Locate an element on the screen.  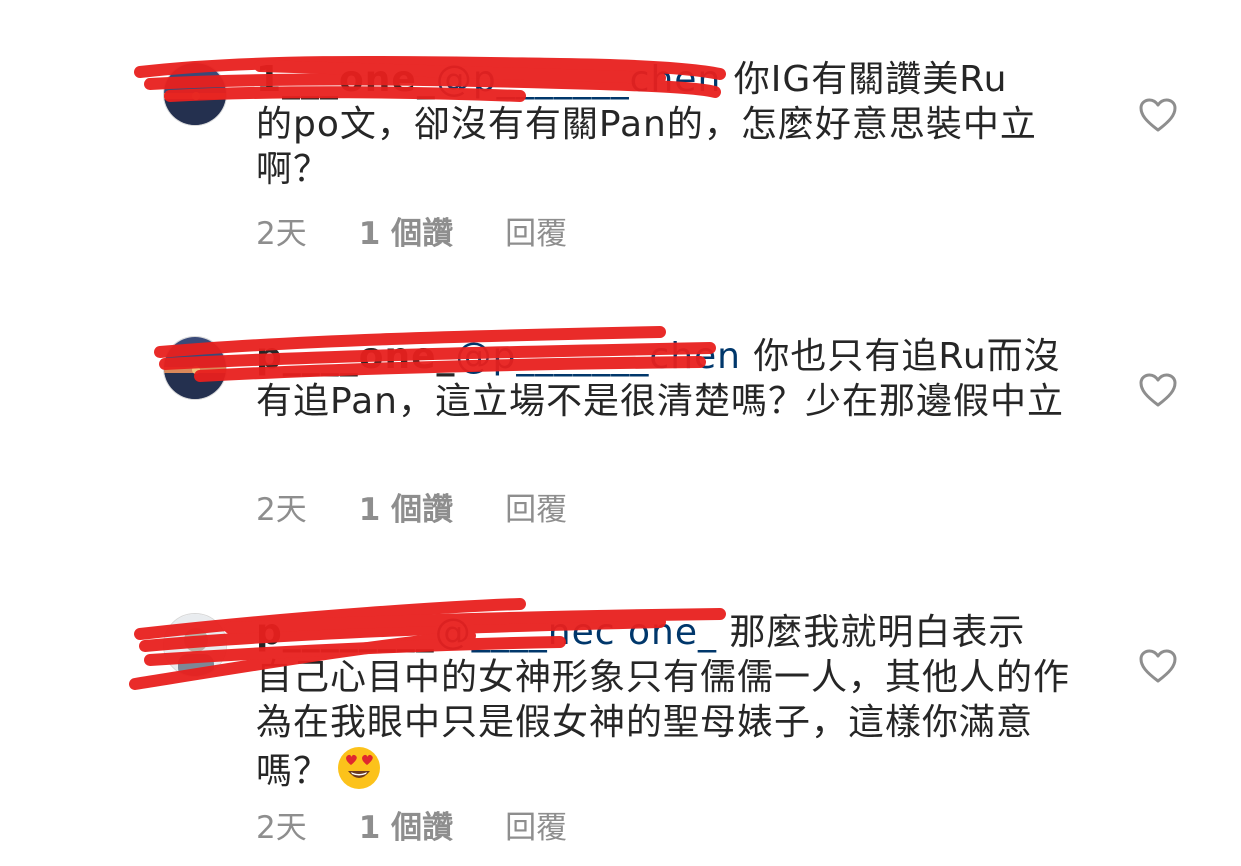
comment-body: 的po文，卻沒有有關Pan的，怎麼好意思裝中立啊？ is located at coordinates (646, 147).